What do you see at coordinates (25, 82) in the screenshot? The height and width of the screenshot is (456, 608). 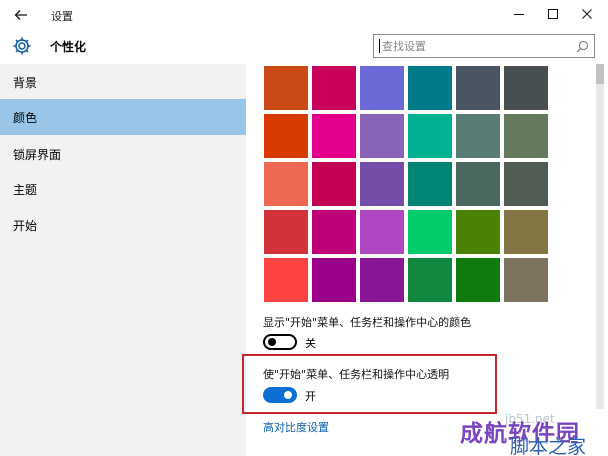 I see `sidebar-item-label: 背景` at bounding box center [25, 82].